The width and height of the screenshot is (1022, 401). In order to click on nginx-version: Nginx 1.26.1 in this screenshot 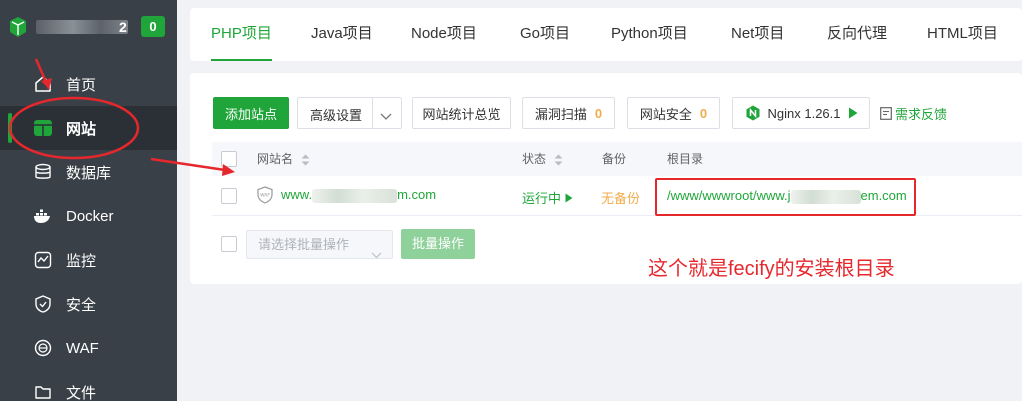, I will do `click(804, 113)`.